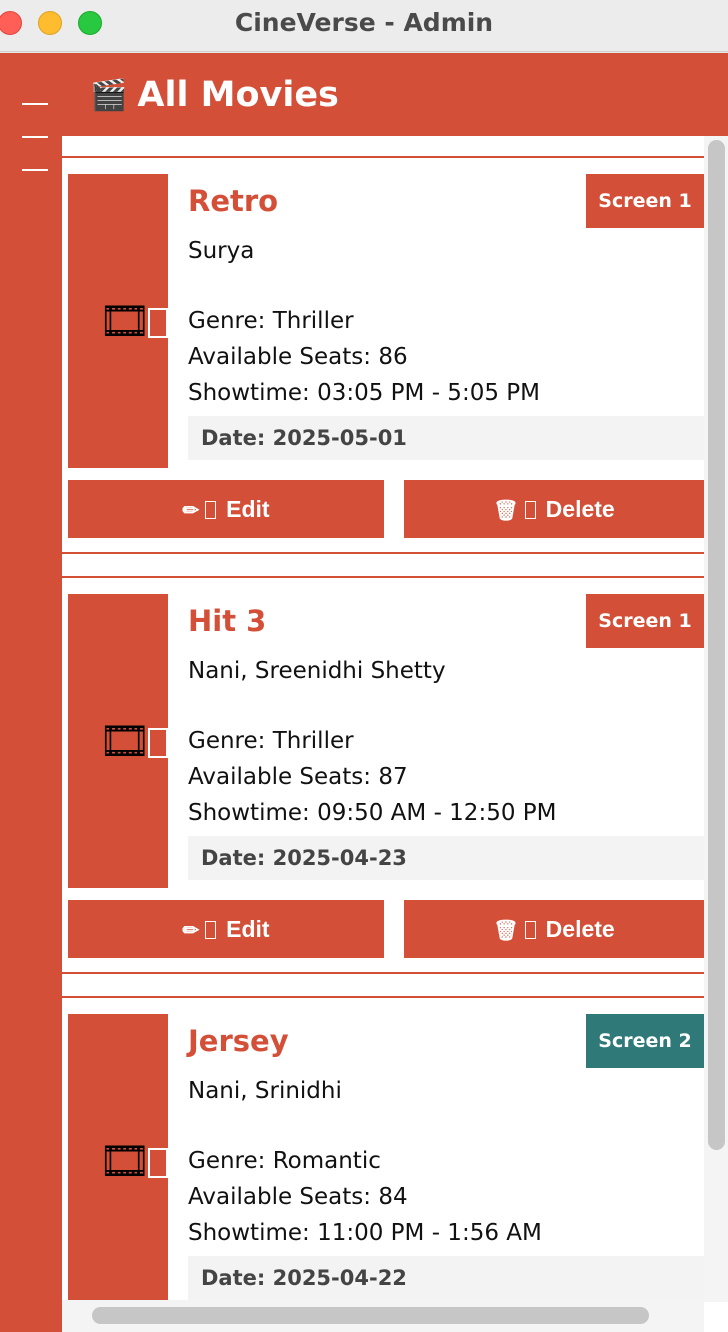 This screenshot has height=1332, width=728. What do you see at coordinates (284, 1161) in the screenshot?
I see `movie-genre: Genre: Romantic` at bounding box center [284, 1161].